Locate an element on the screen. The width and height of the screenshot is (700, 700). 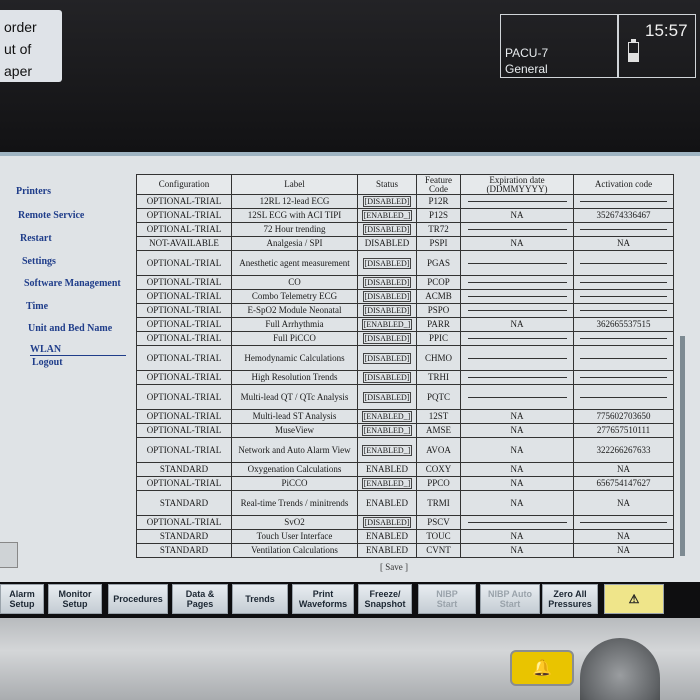
softkey-button: Print Waveforms is located at coordinates (323, 599).